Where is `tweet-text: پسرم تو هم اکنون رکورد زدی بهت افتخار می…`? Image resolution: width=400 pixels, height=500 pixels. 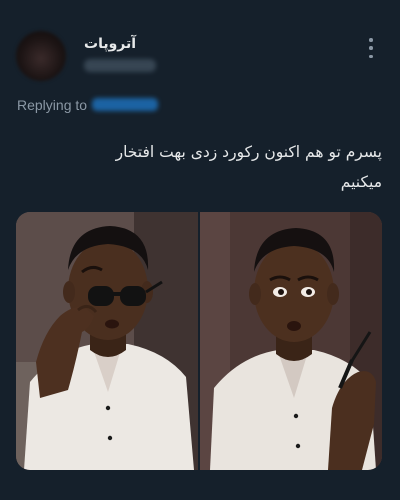
tweet-text: پسرم تو هم اکنون رکورد زدی بهت افتخار می… is located at coordinates (202, 167).